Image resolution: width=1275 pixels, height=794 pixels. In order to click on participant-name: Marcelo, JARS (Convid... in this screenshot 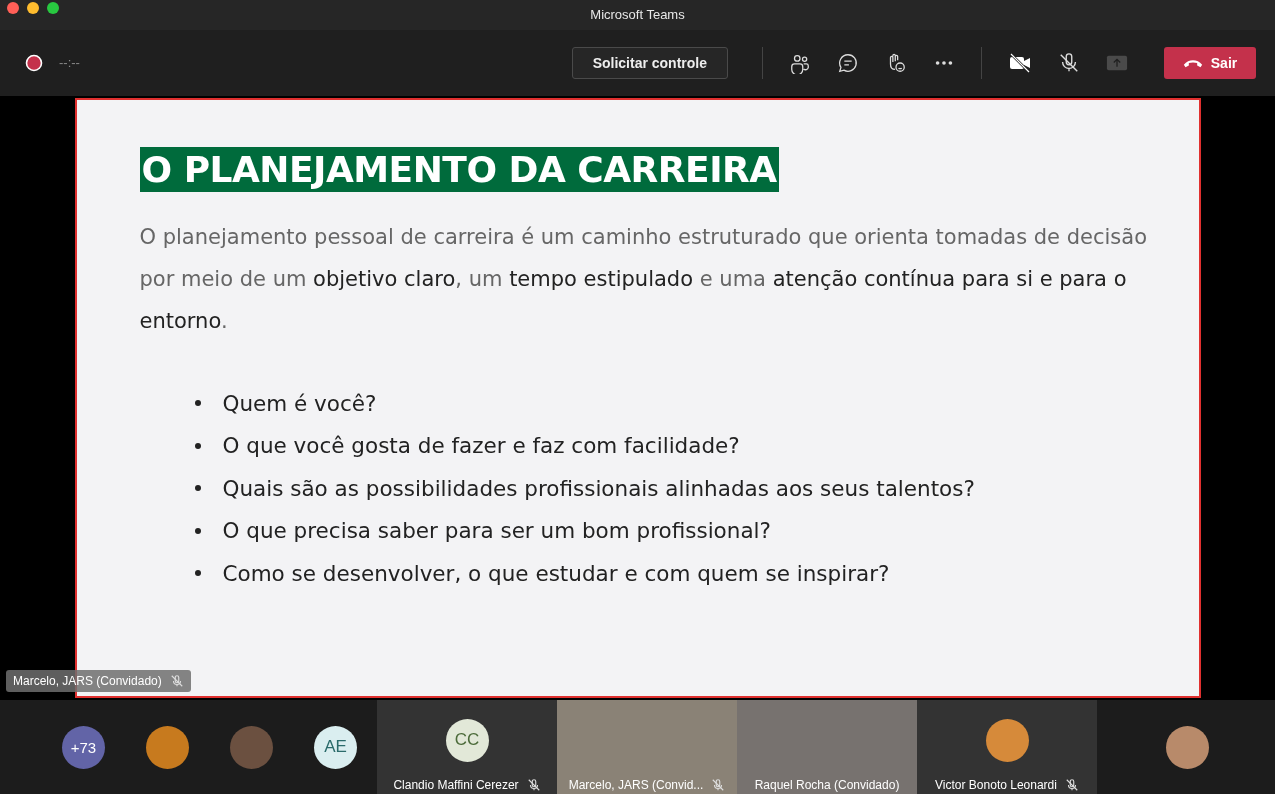, I will do `click(636, 785)`.